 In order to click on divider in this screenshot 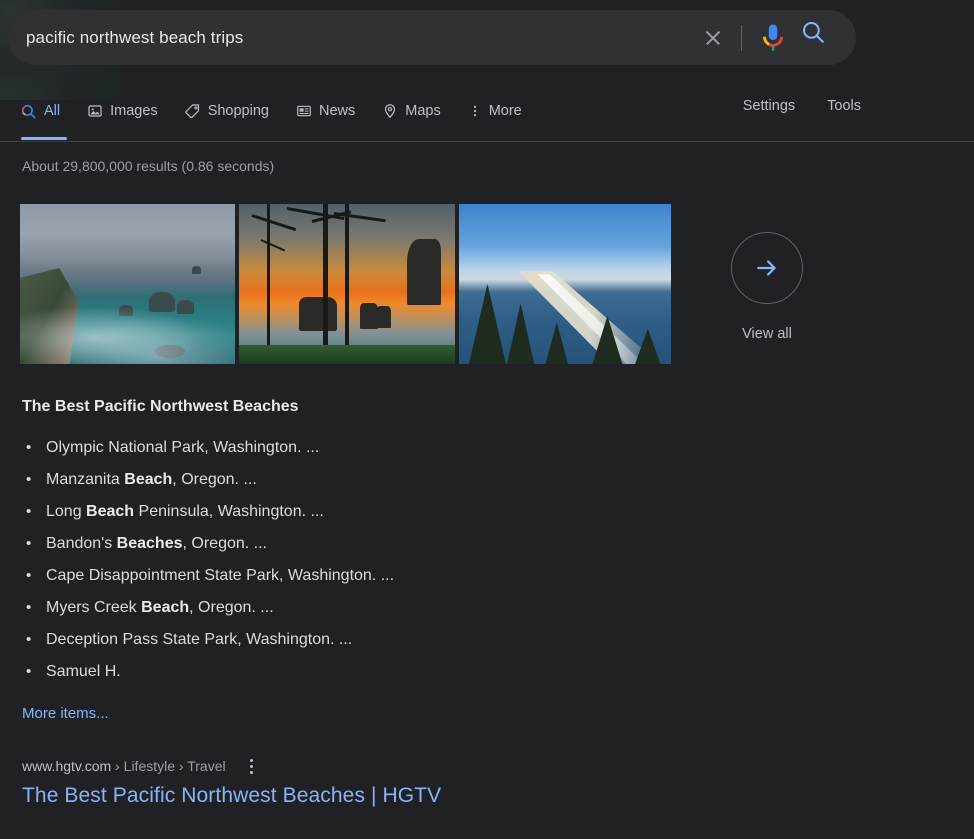, I will do `click(741, 37)`.